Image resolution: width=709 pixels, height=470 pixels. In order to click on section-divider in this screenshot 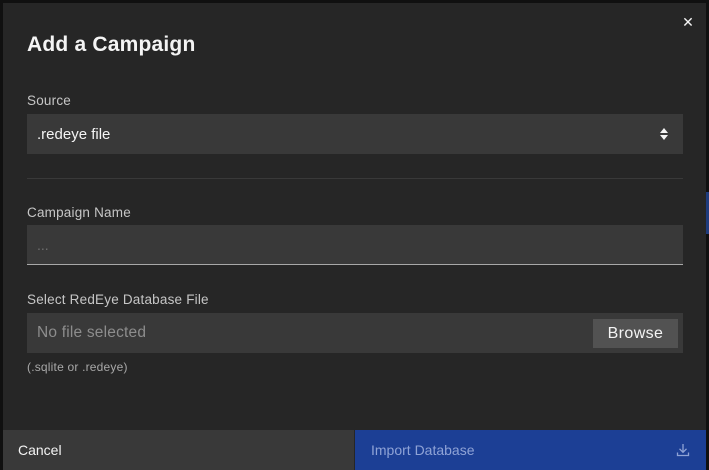, I will do `click(355, 178)`.